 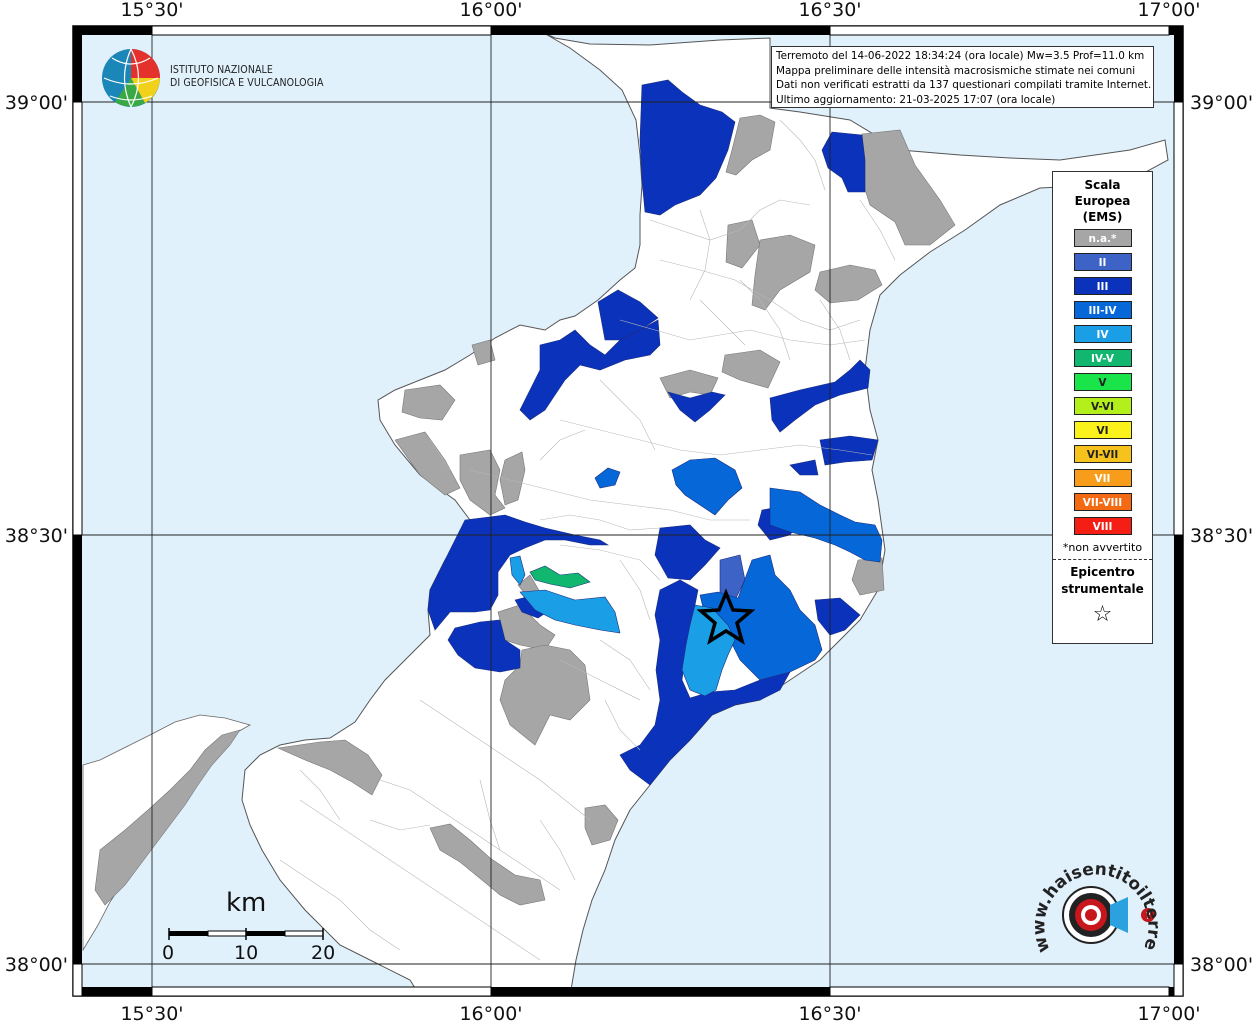 What do you see at coordinates (1221, 965) in the screenshot?
I see `lat-label-right-3: 38°00'` at bounding box center [1221, 965].